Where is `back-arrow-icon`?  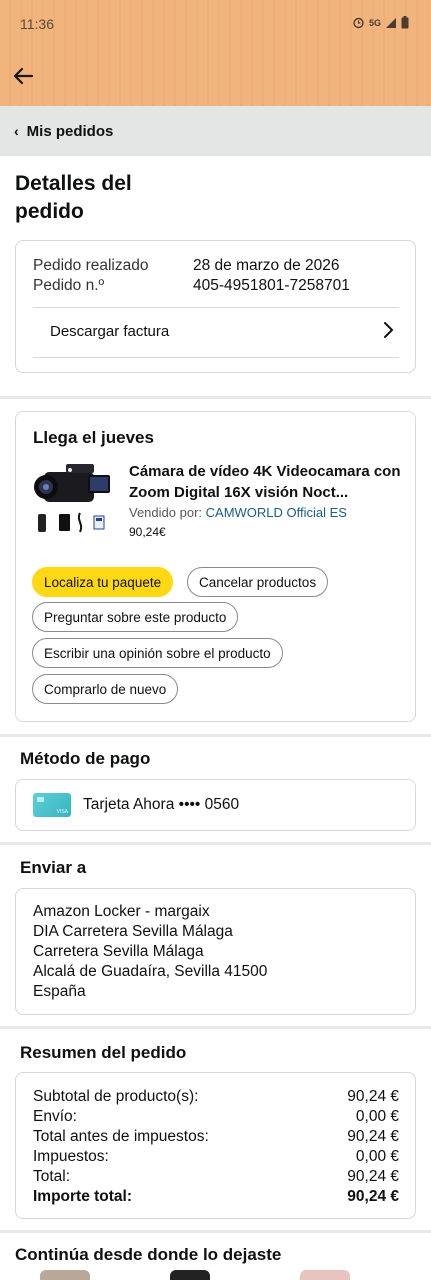 back-arrow-icon is located at coordinates (24, 76).